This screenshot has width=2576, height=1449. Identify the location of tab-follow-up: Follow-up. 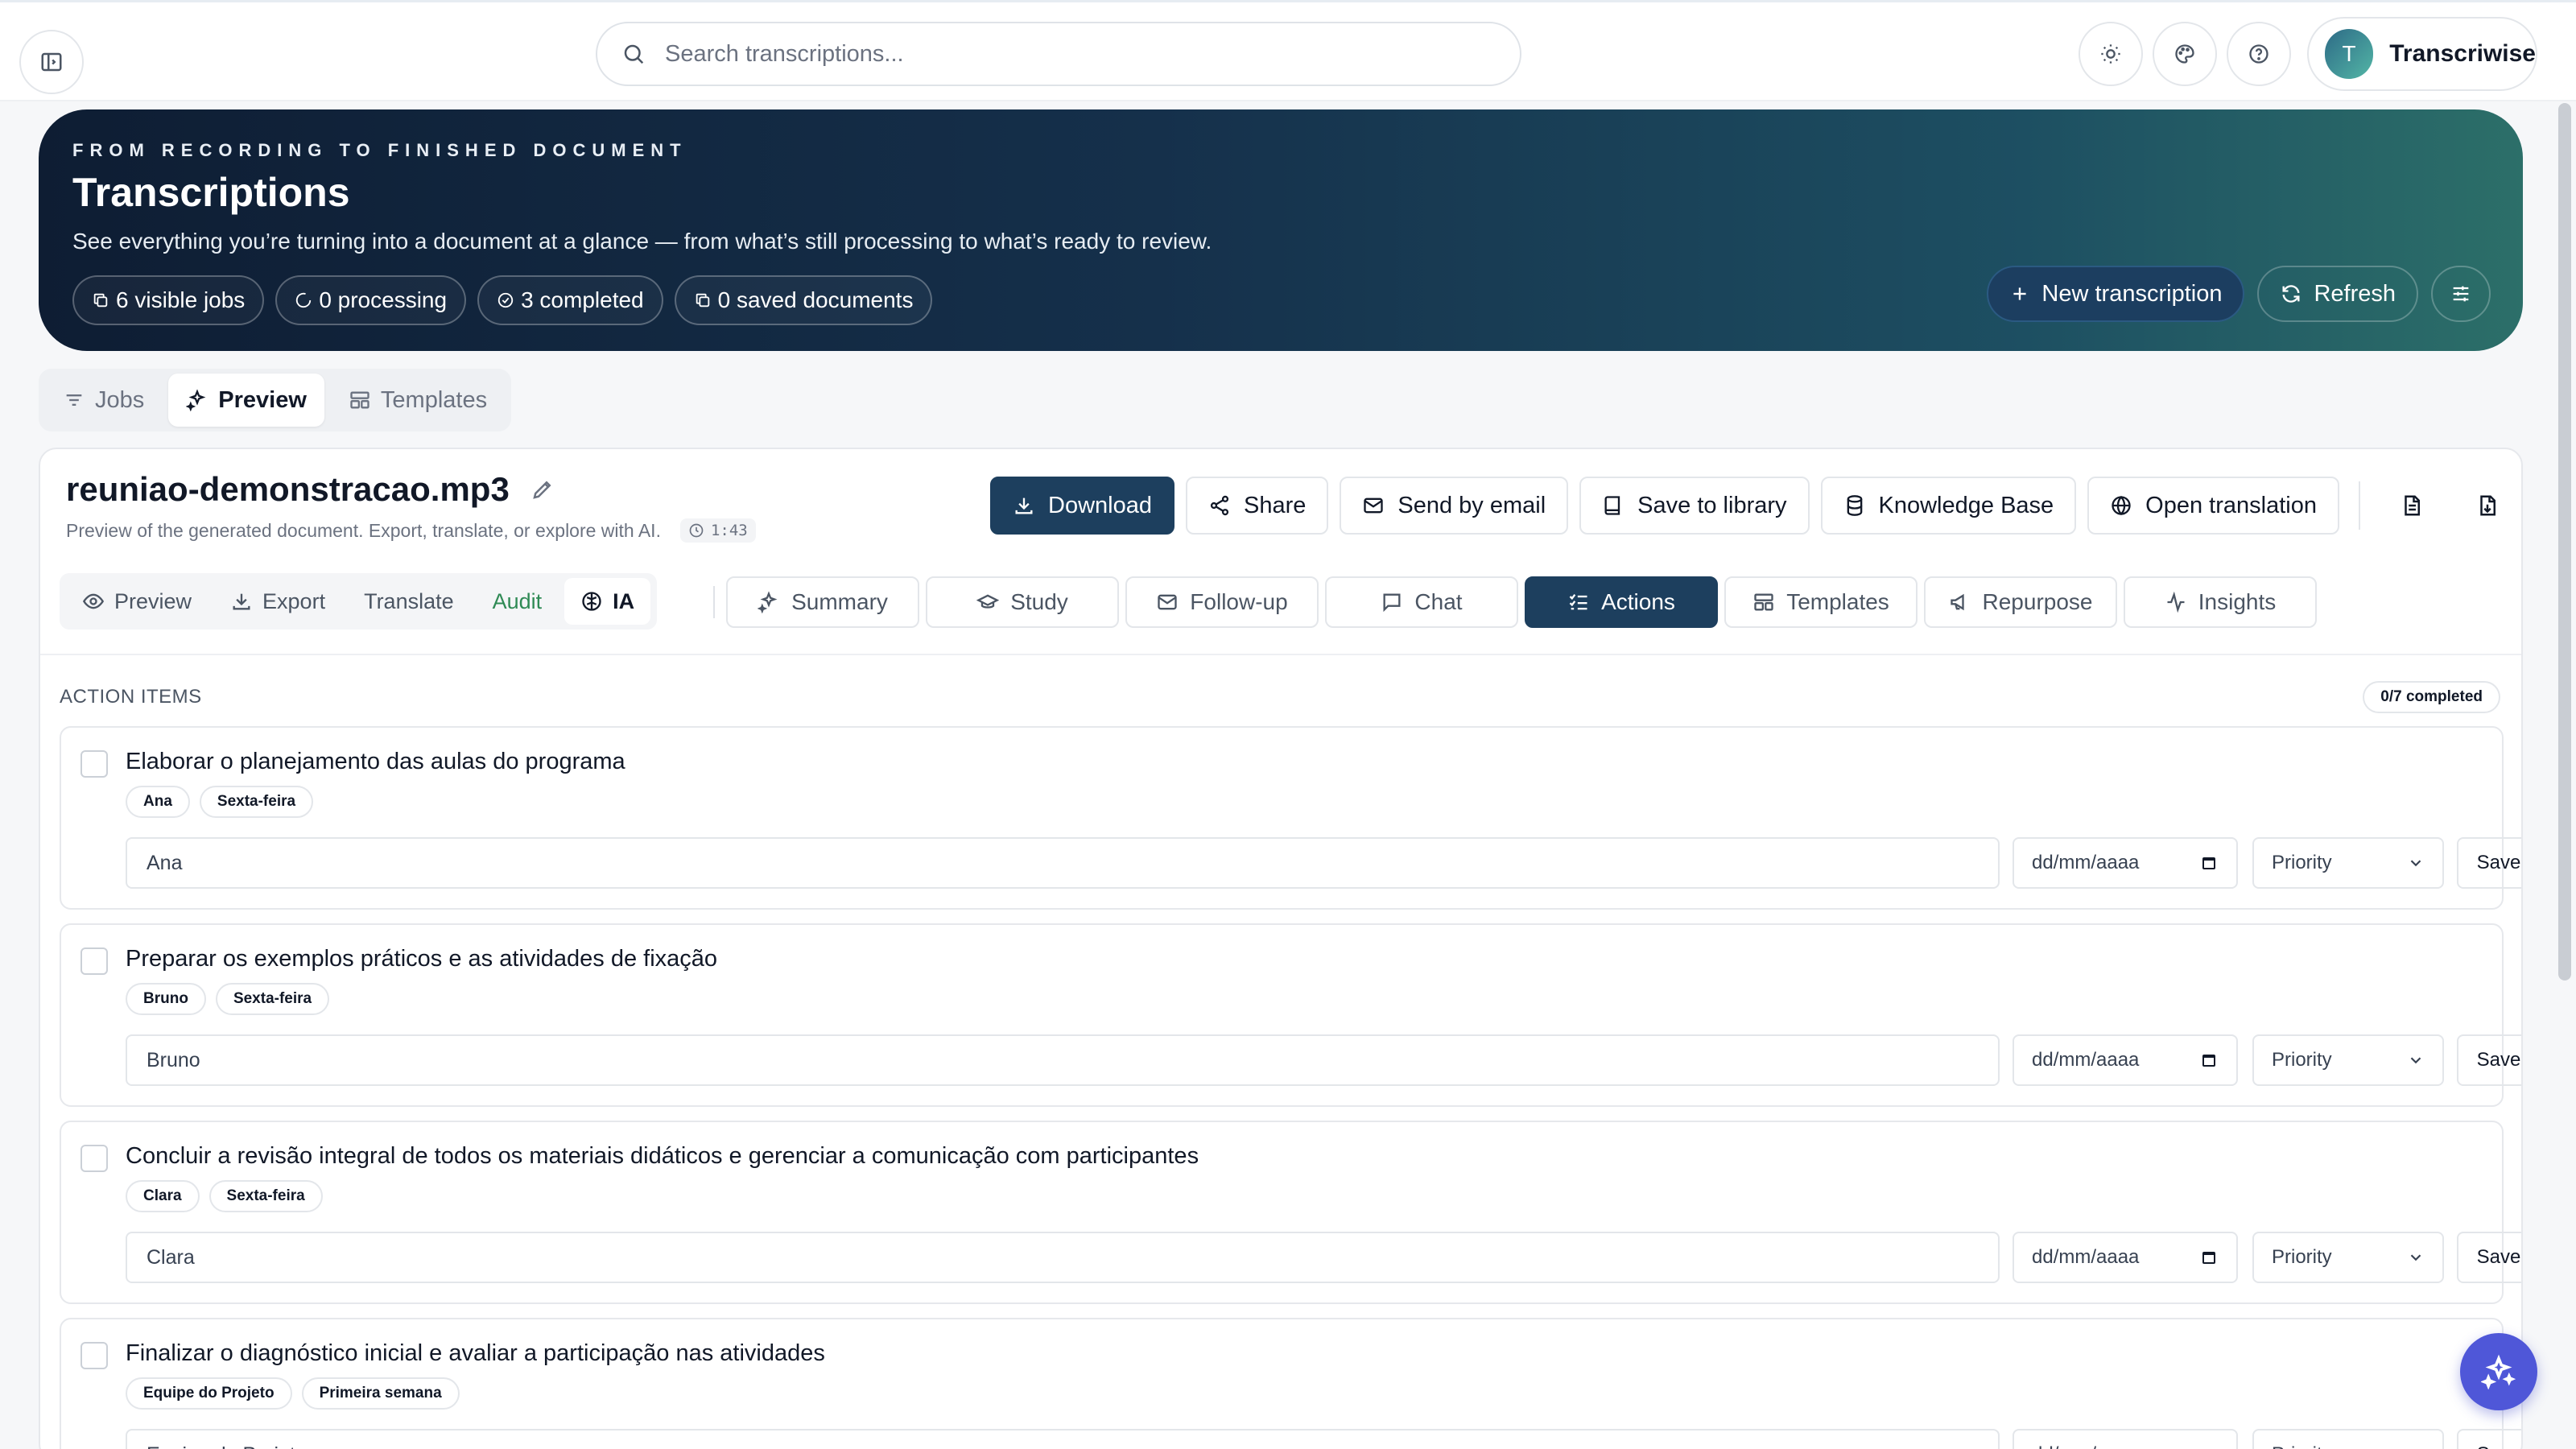
(1222, 602).